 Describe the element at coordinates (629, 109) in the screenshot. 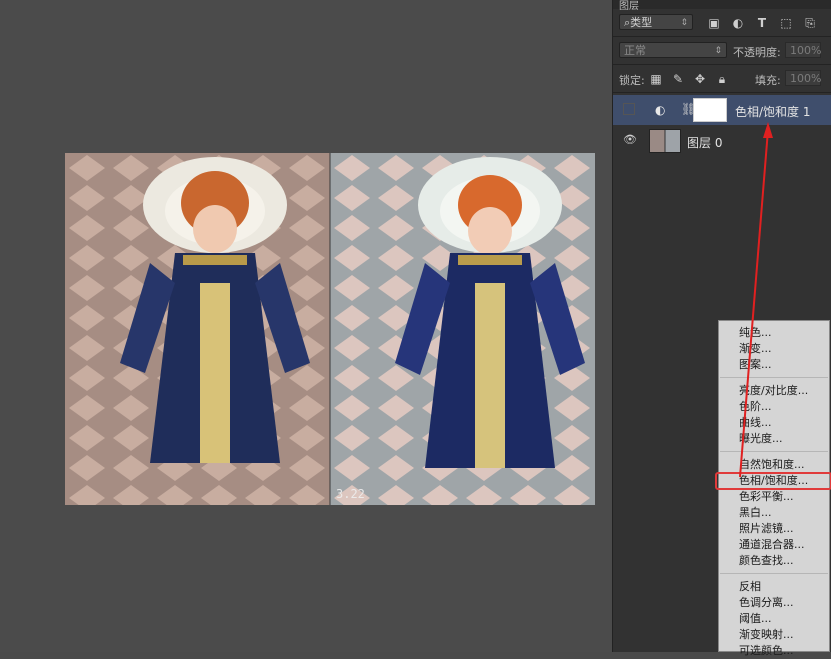

I see `visibility-toggle-off` at that location.